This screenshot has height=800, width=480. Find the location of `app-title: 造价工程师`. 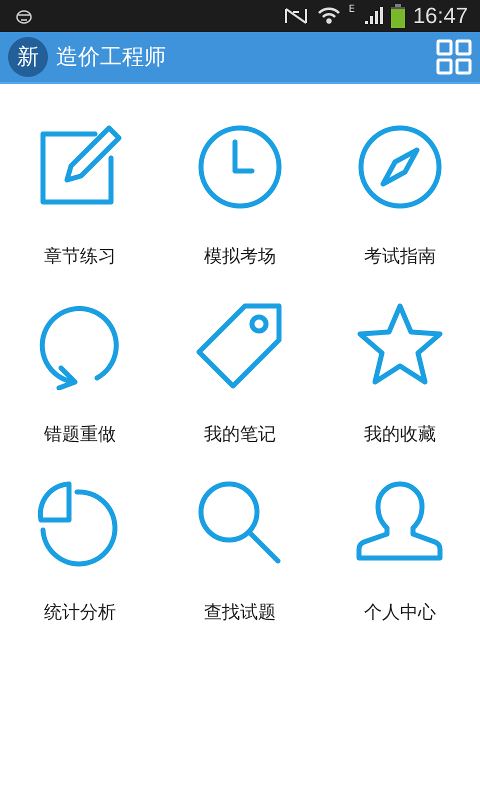

app-title: 造价工程师 is located at coordinates (111, 58).